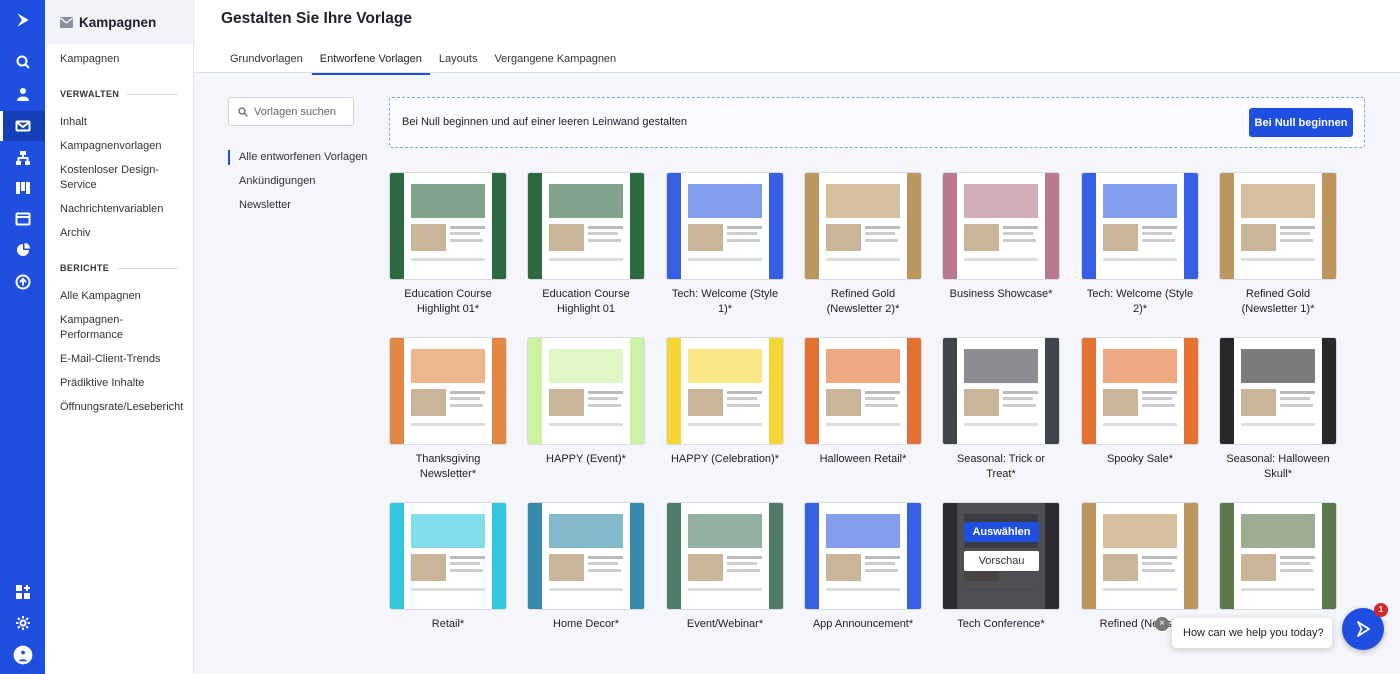  Describe the element at coordinates (22, 655) in the screenshot. I see `user-avatar-icon` at that location.